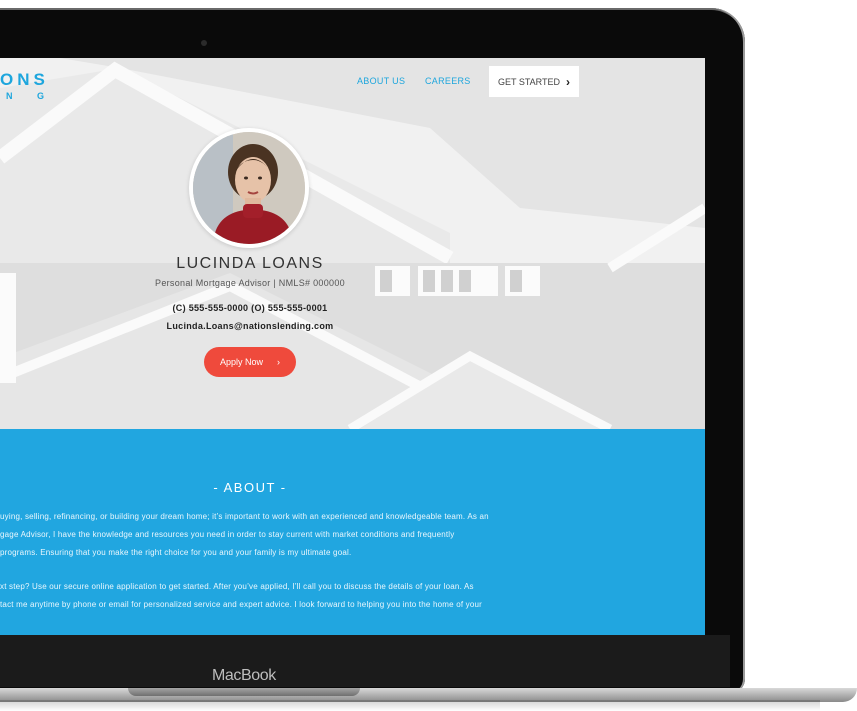  Describe the element at coordinates (250, 308) in the screenshot. I see `advisor-phones: (C) 555-555-0000 (O) 555-555-0001` at that location.